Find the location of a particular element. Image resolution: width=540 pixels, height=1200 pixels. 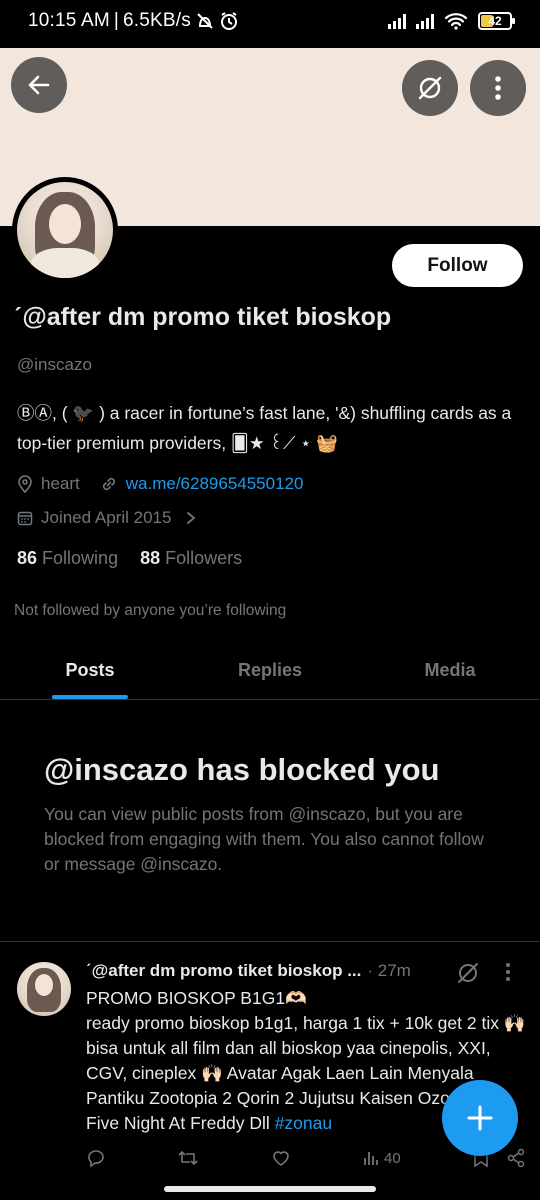

profile-meta-joined: Joined April 2015 is located at coordinates (107, 518).